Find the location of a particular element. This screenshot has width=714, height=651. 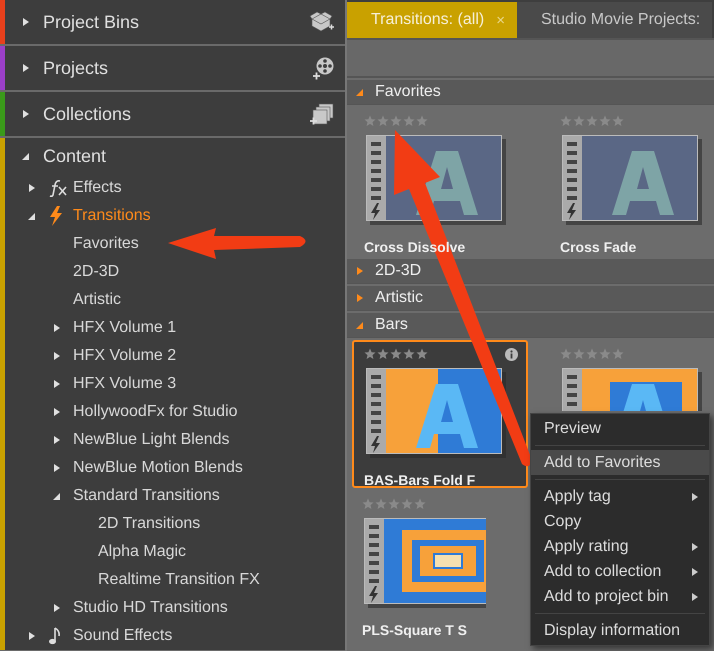

group-title: Artistic is located at coordinates (399, 298).